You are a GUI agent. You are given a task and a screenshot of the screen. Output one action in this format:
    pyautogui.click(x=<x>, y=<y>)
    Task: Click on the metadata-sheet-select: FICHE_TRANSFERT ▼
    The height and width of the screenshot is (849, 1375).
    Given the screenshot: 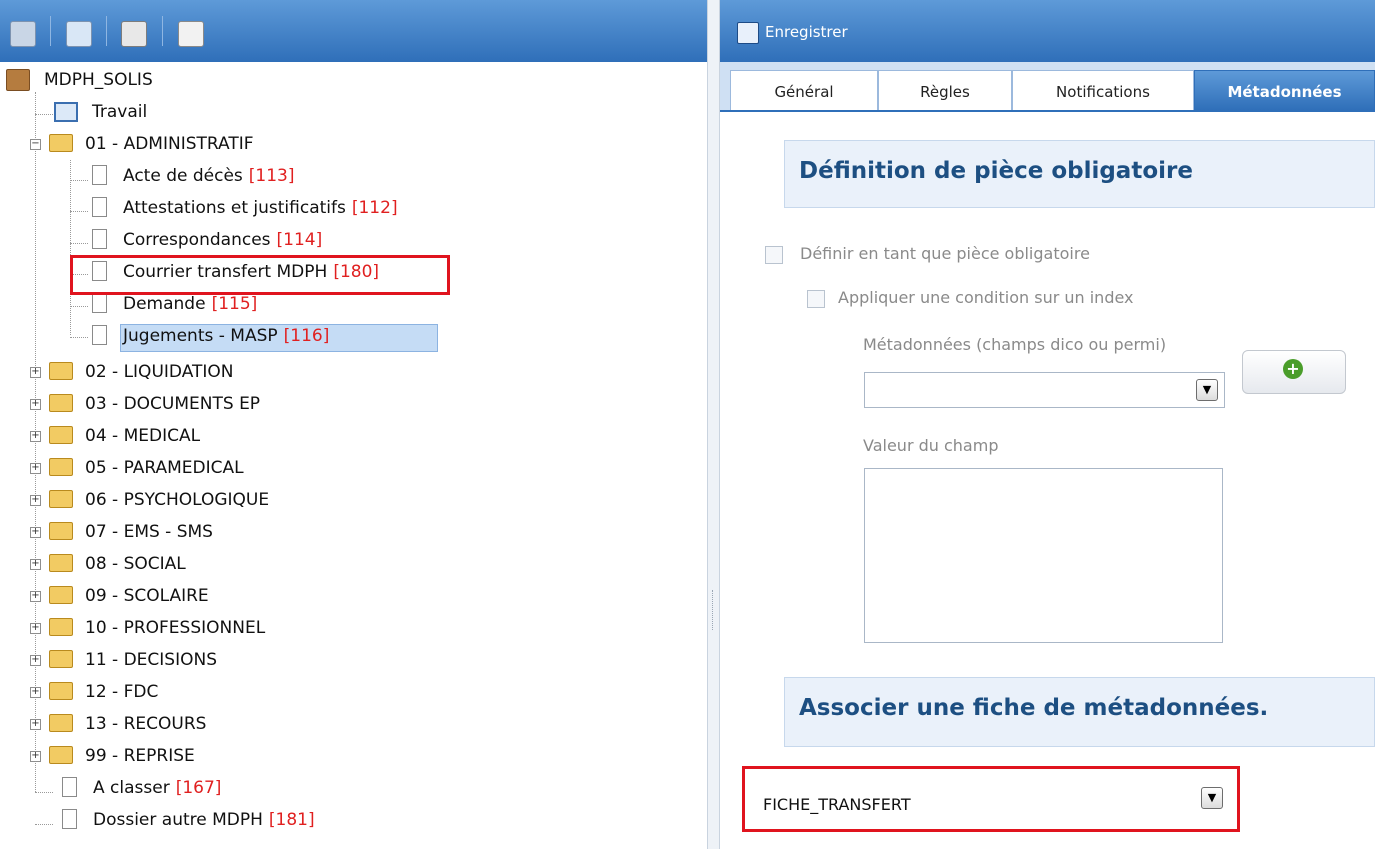 What is the action you would take?
    pyautogui.click(x=991, y=799)
    